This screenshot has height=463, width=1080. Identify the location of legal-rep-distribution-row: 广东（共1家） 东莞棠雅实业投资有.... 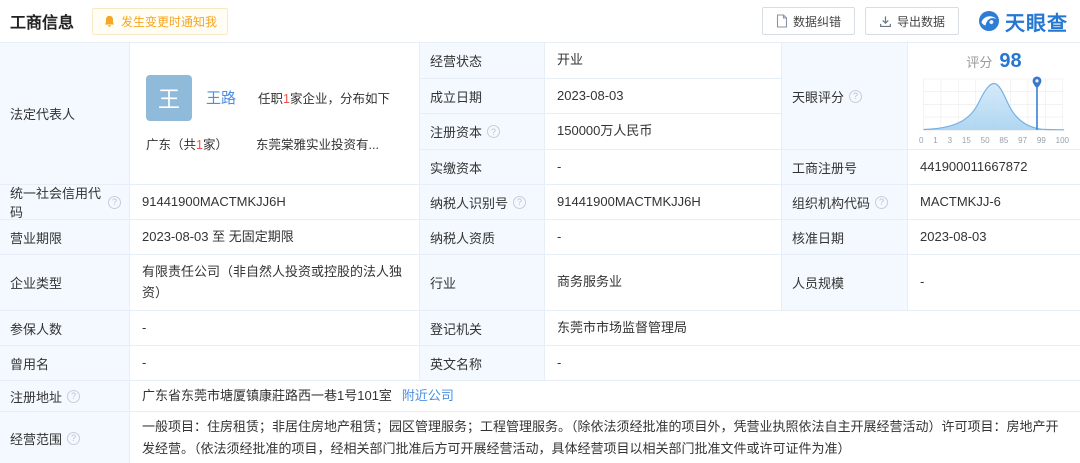
(282, 143).